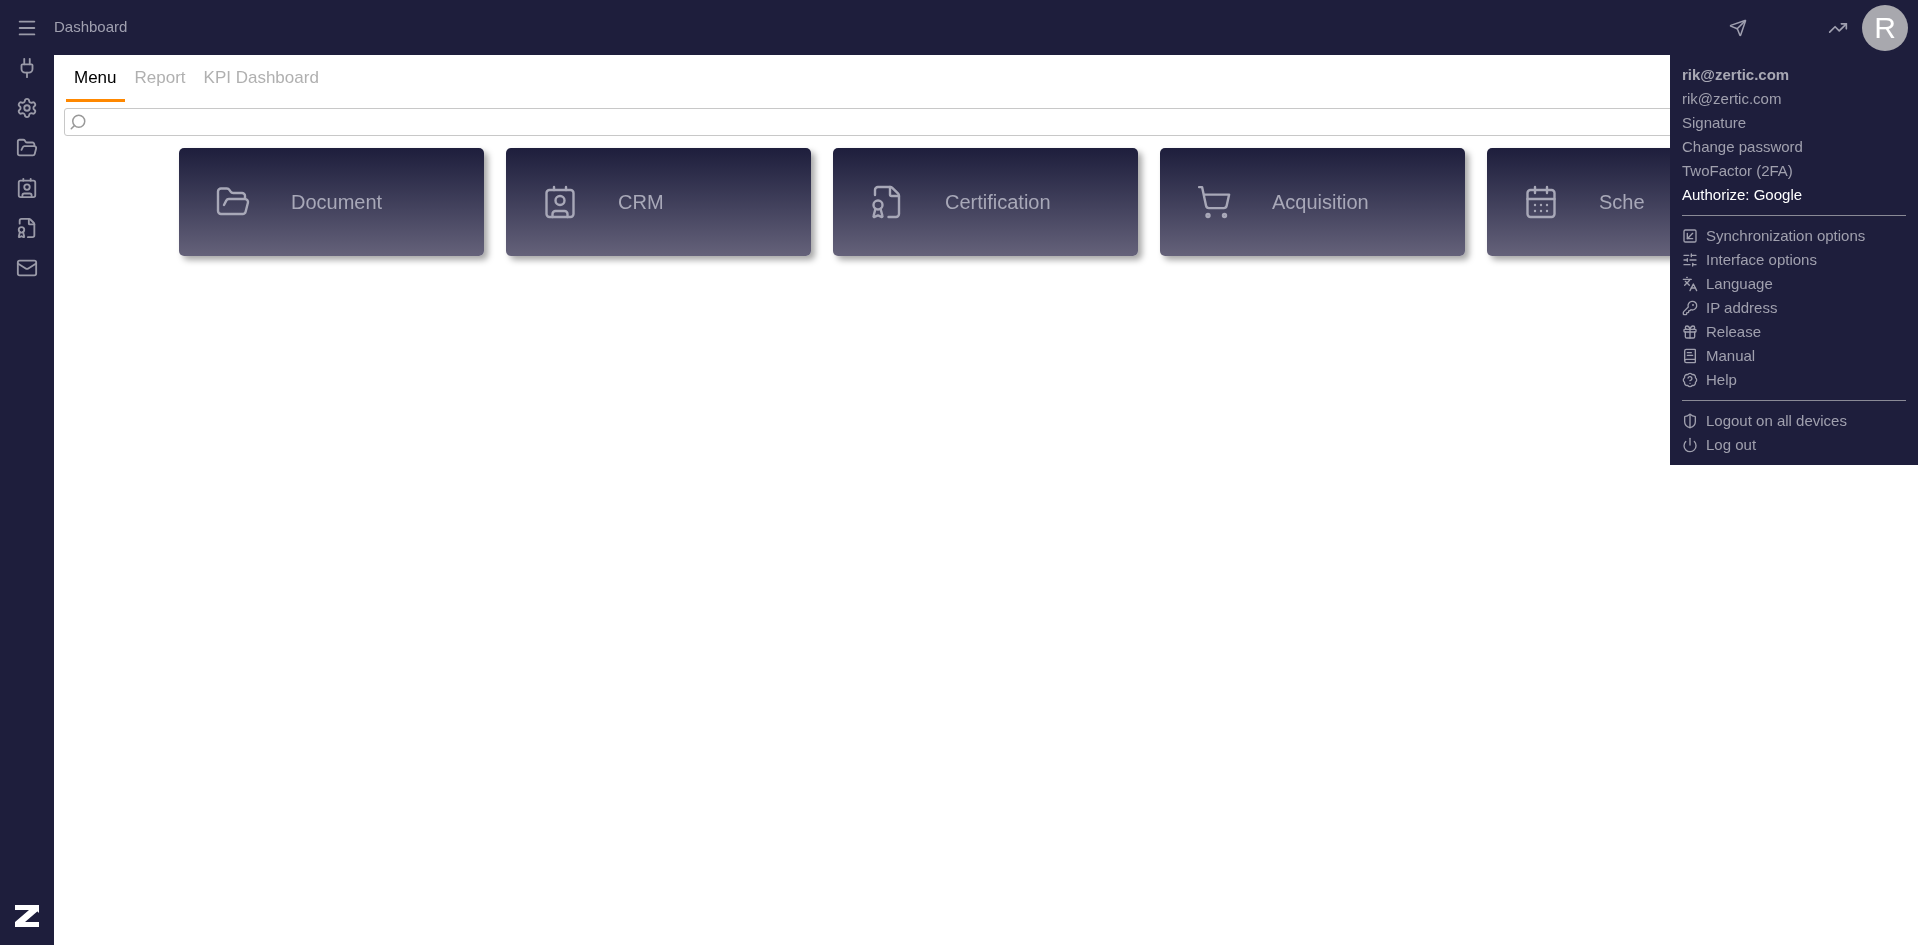 The height and width of the screenshot is (945, 1918). What do you see at coordinates (27, 268) in the screenshot?
I see `mail-icon` at bounding box center [27, 268].